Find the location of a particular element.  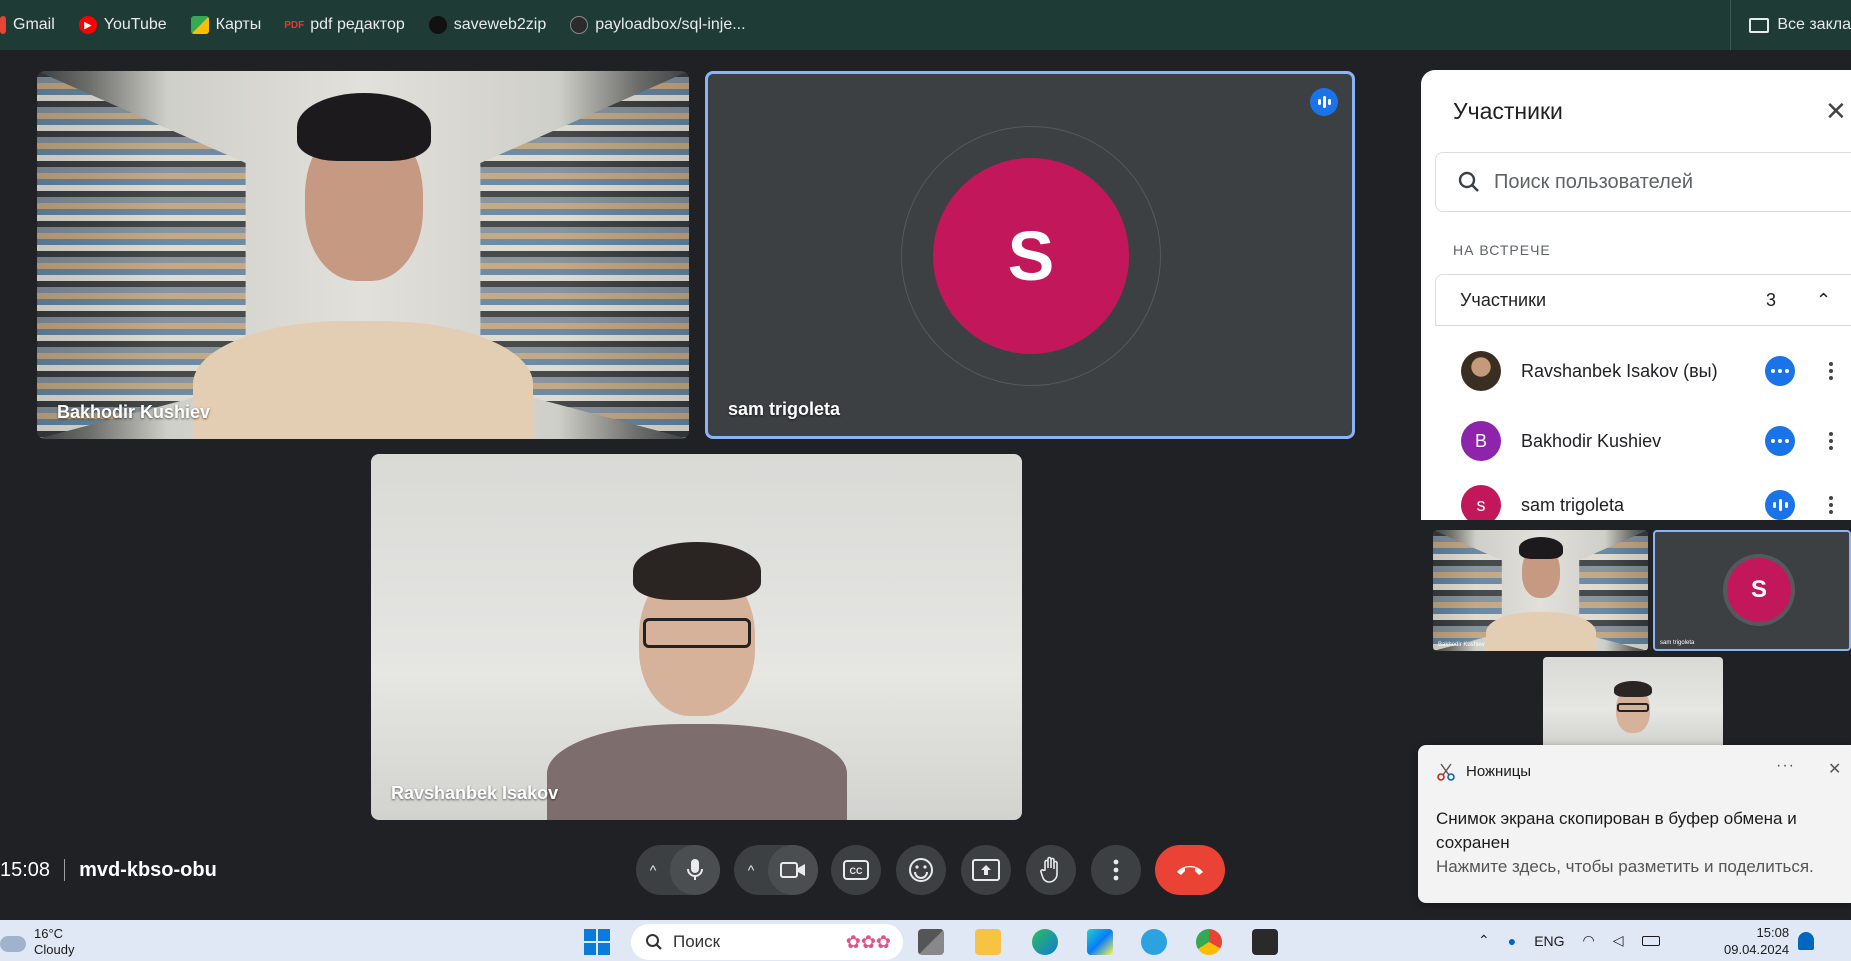

video-tile-sam: S sam trigoleta is located at coordinates (1030, 255).